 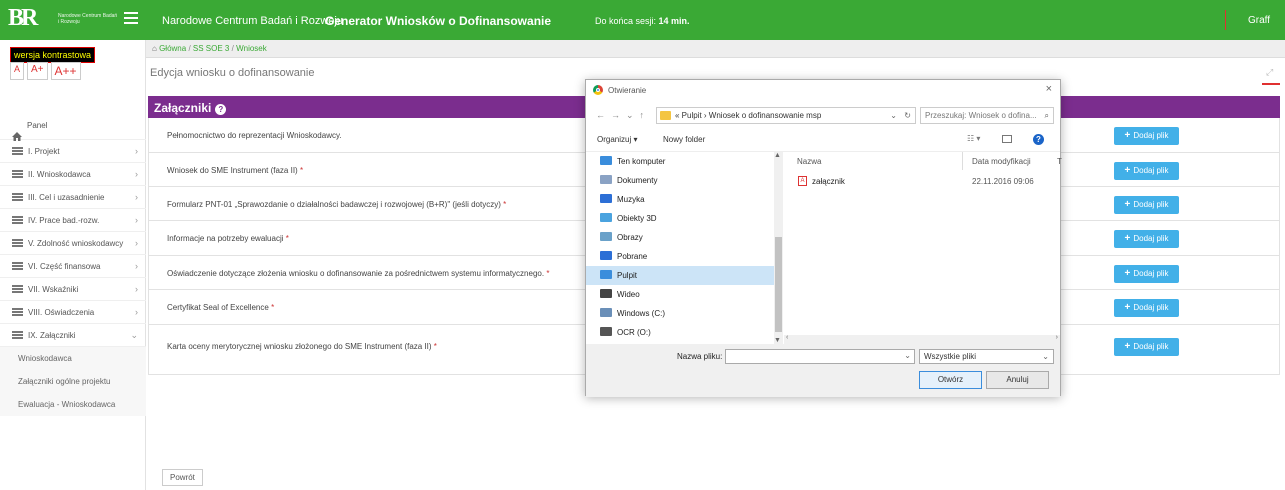 I want to click on tree-scrollbar: ▲ ▼, so click(x=778, y=248).